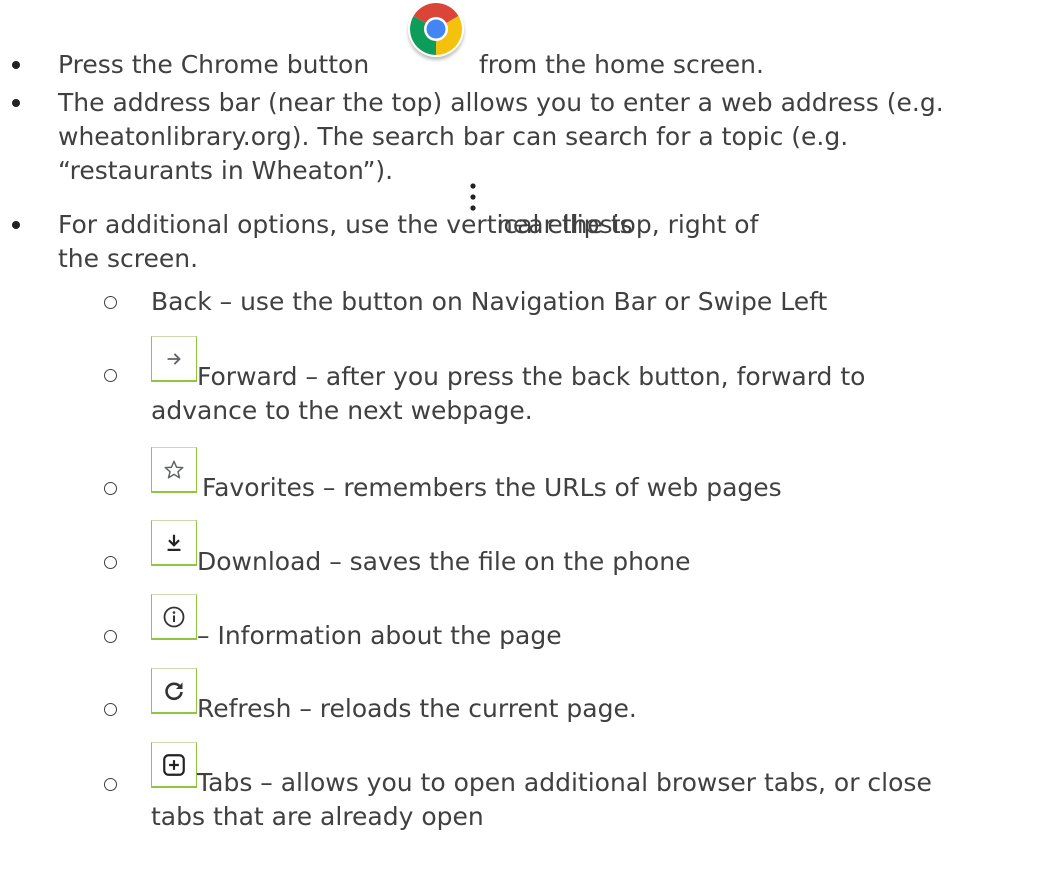 This screenshot has width=1059, height=886. I want to click on tabs-button, so click(174, 765).